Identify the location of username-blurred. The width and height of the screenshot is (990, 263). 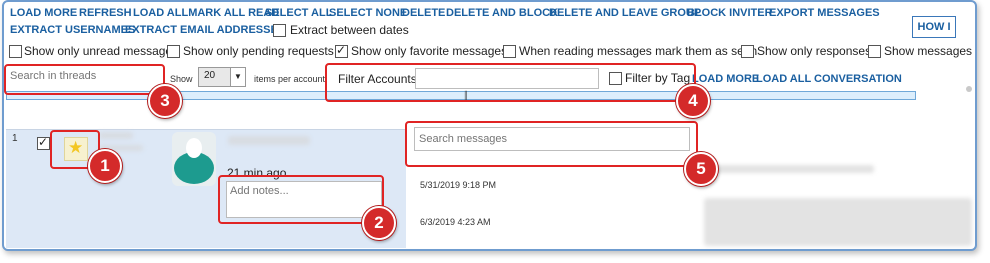
(269, 140).